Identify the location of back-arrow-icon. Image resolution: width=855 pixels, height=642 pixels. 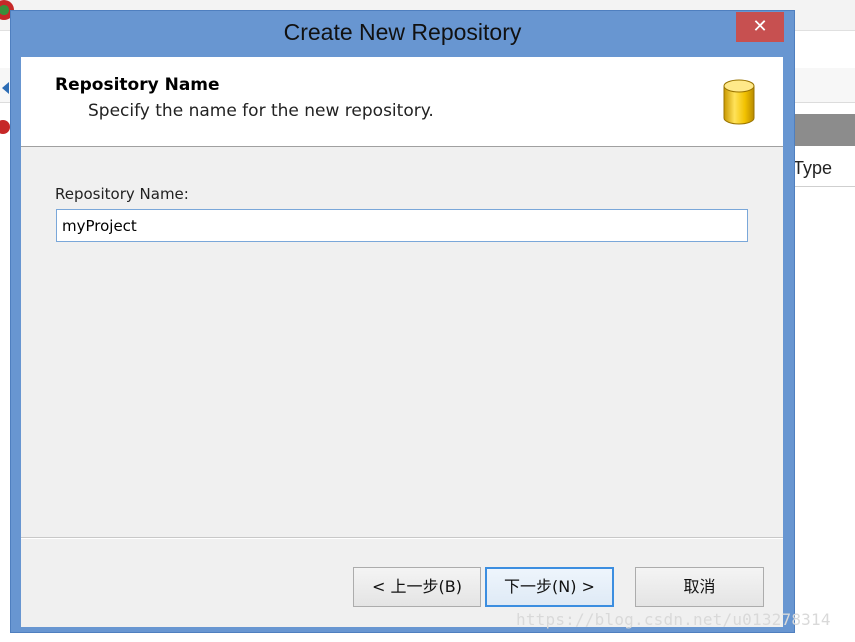
(5, 88).